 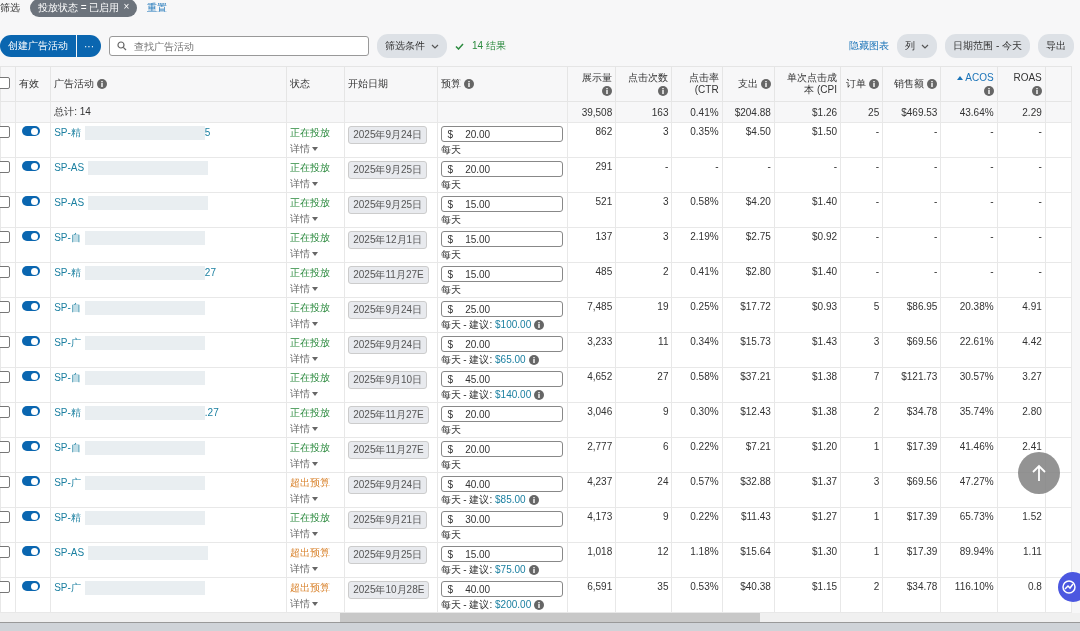 I want to click on filter-dropdown: 筛选条件, so click(x=412, y=46).